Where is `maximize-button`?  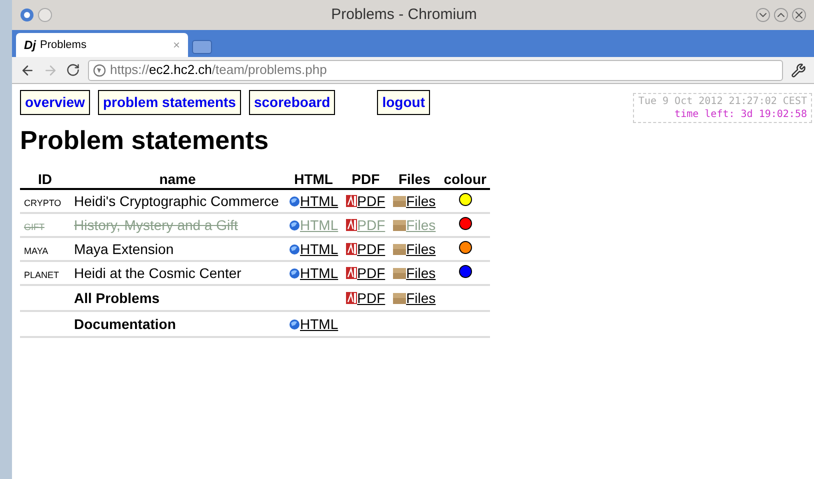
maximize-button is located at coordinates (781, 15).